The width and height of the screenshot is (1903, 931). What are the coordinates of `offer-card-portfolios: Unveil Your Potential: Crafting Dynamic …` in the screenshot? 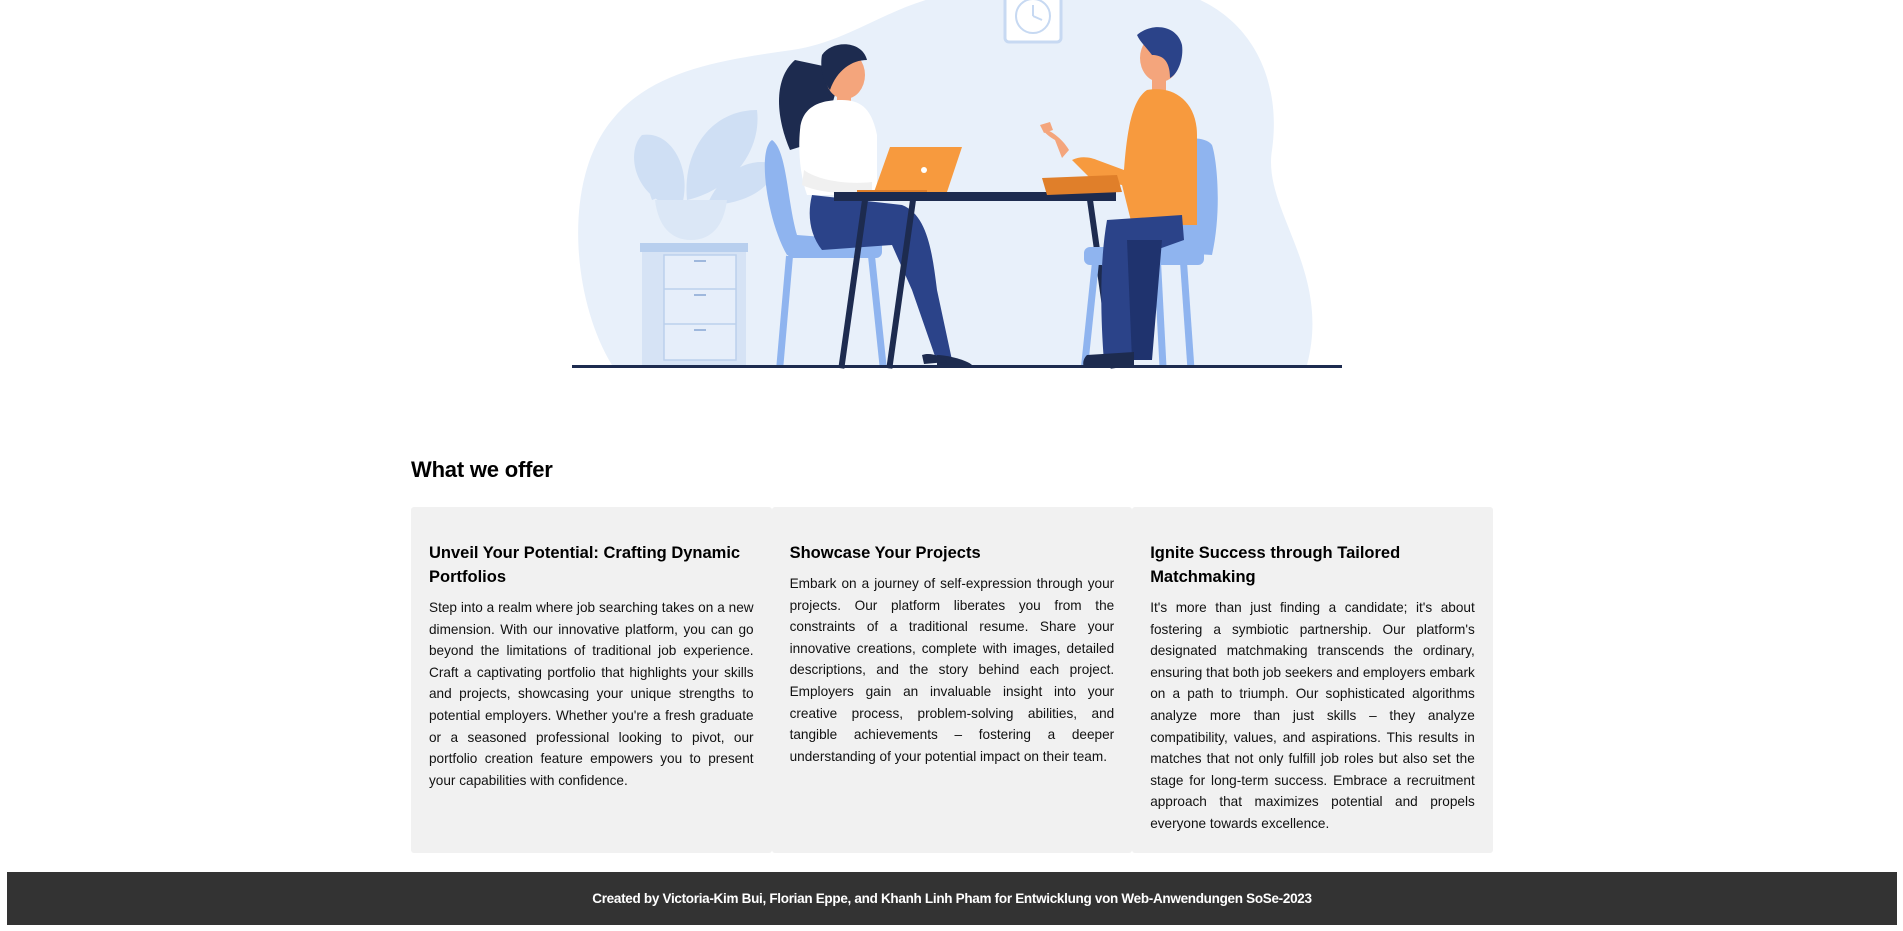 It's located at (591, 680).